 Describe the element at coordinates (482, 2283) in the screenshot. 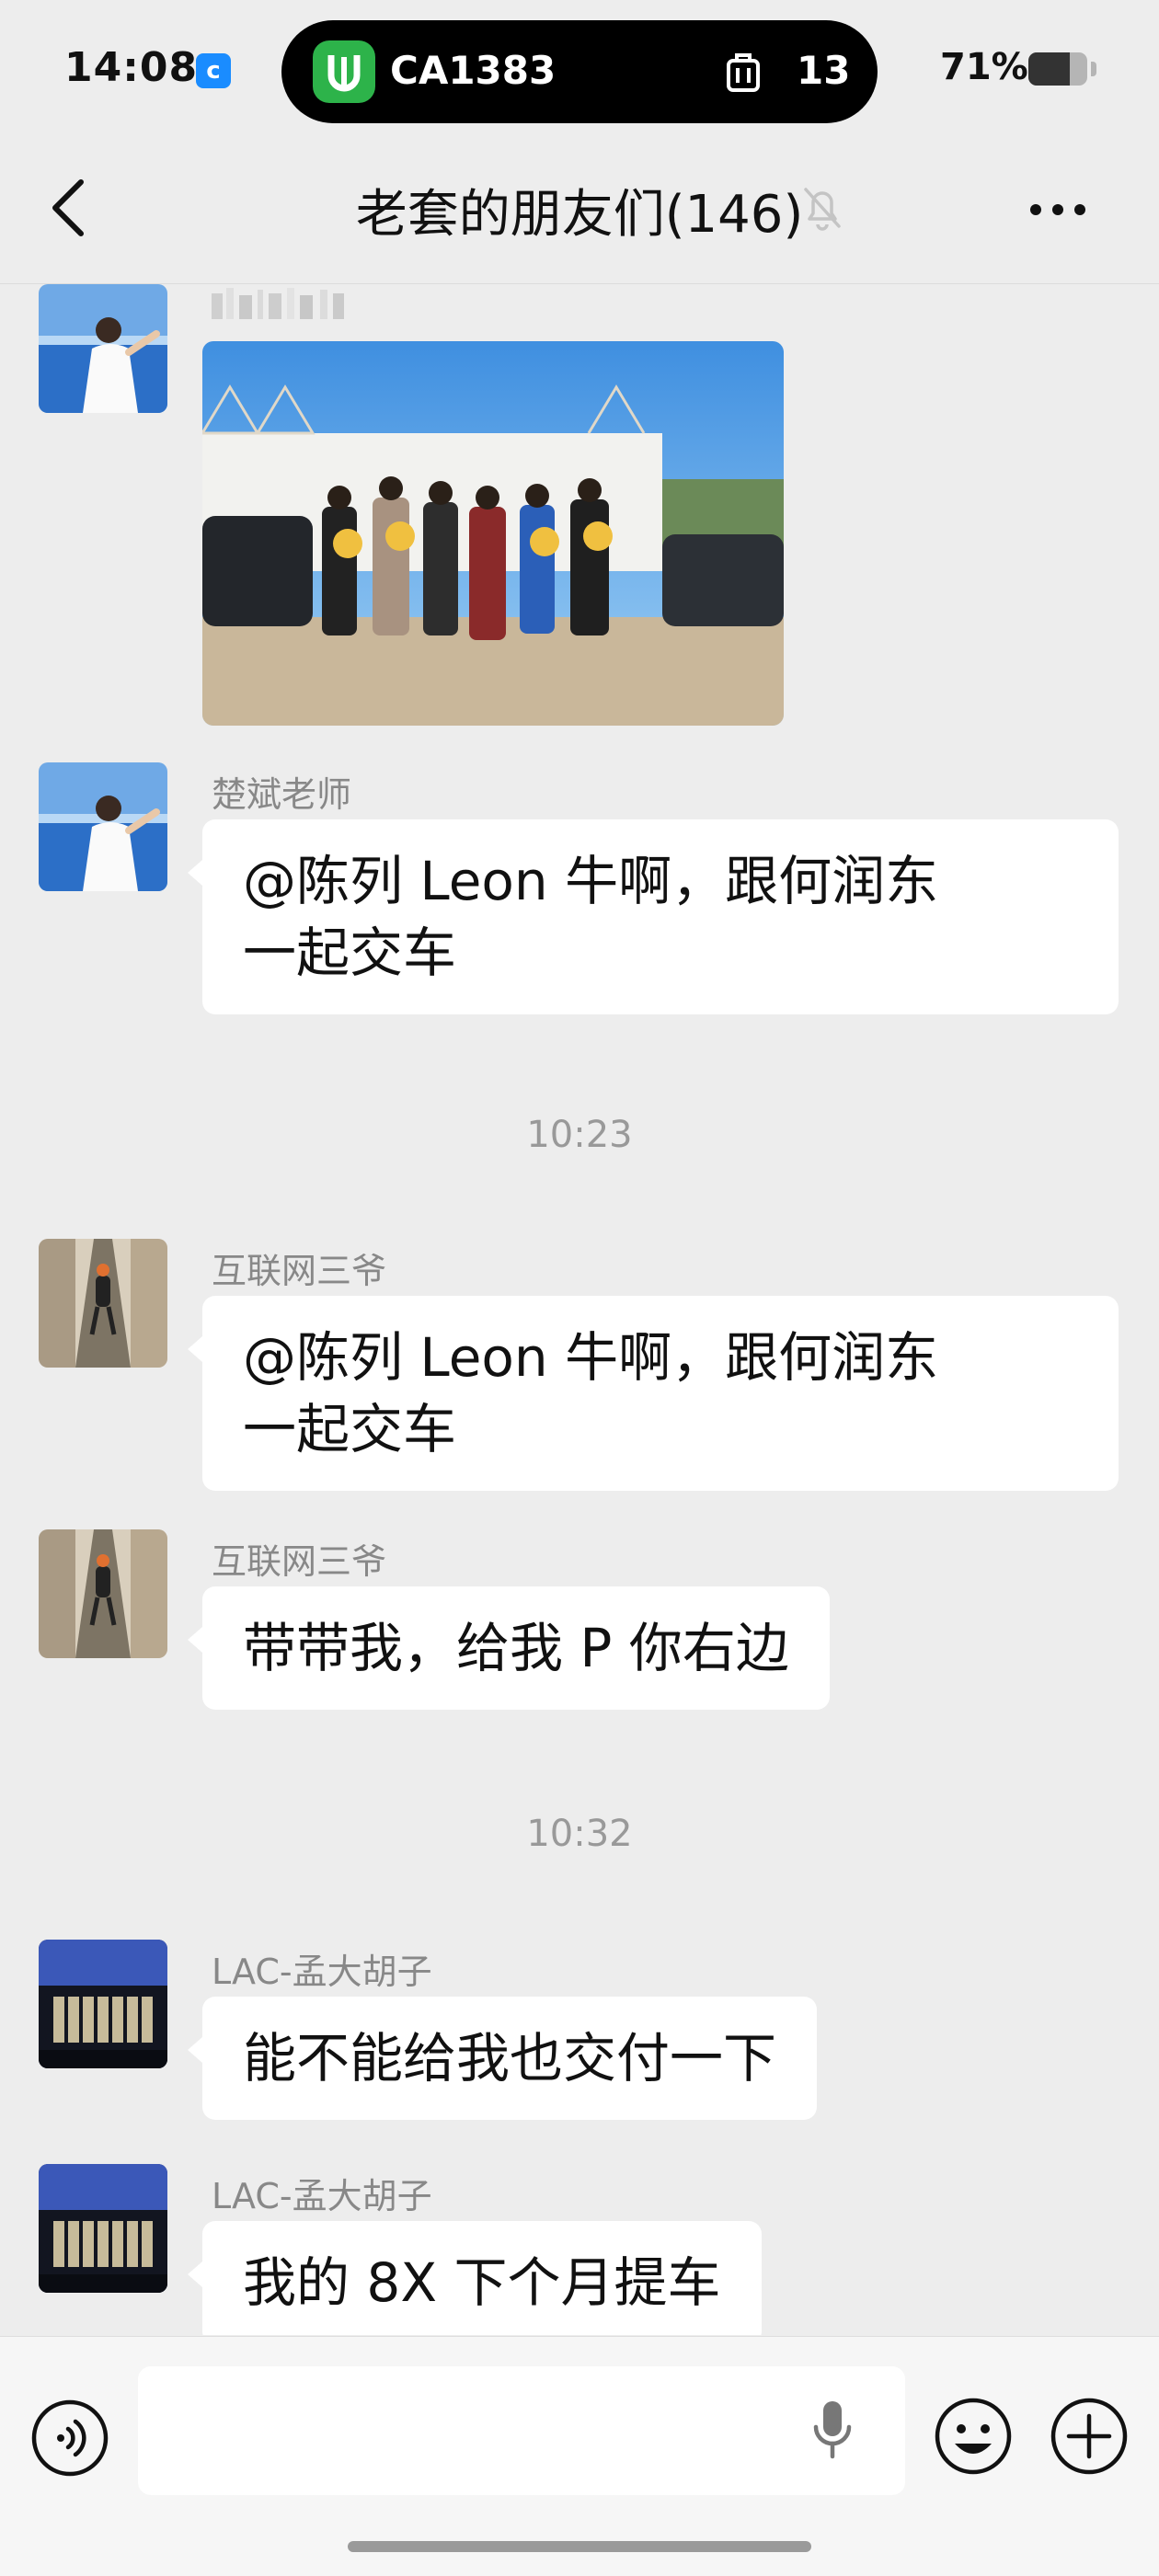

I see `message-text-line: 我的 8X 下个月提车` at that location.